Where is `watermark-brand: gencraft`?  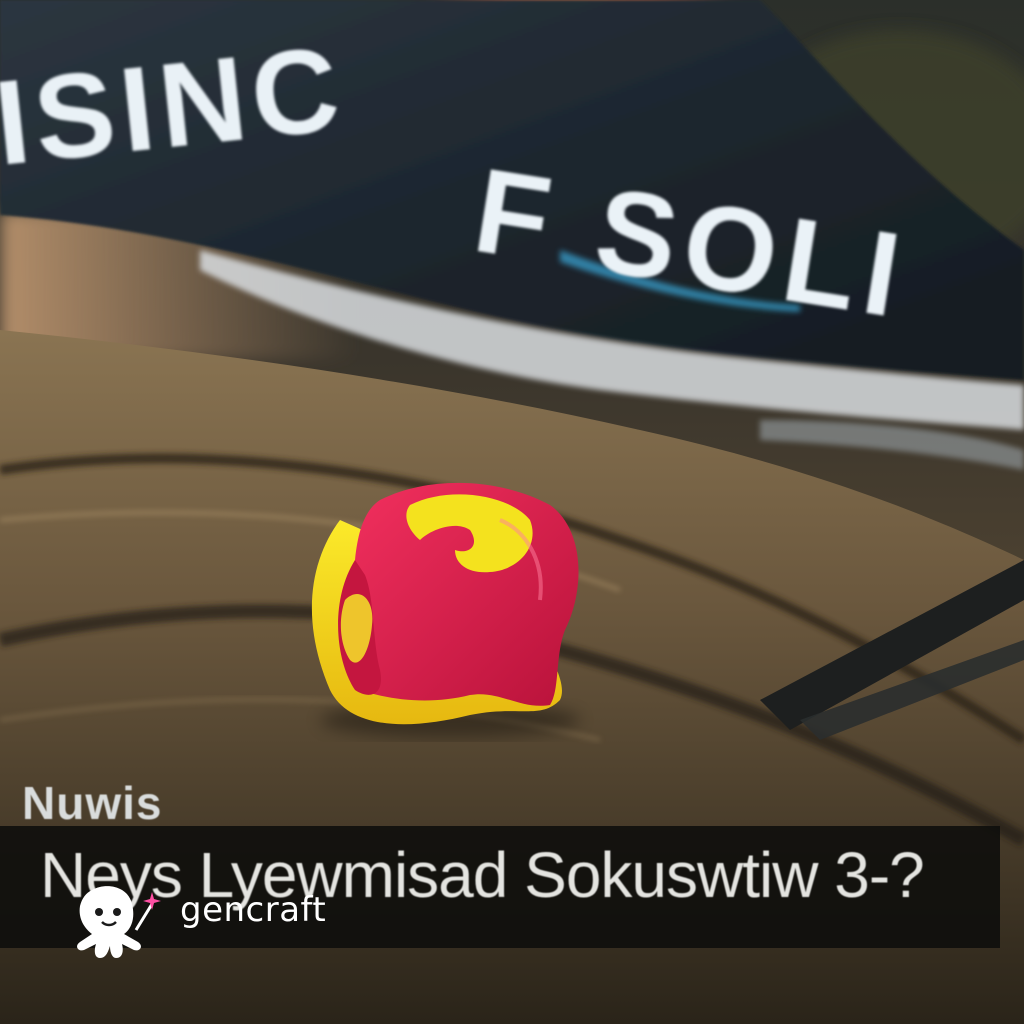 watermark-brand: gencraft is located at coordinates (253, 910).